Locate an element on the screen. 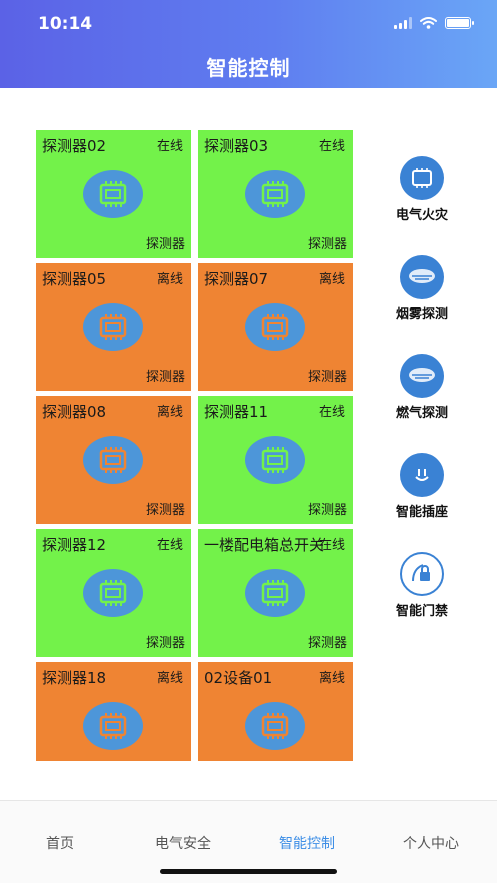 This screenshot has height=883, width=497. device-name: 一楼配电箱总开关 is located at coordinates (264, 545).